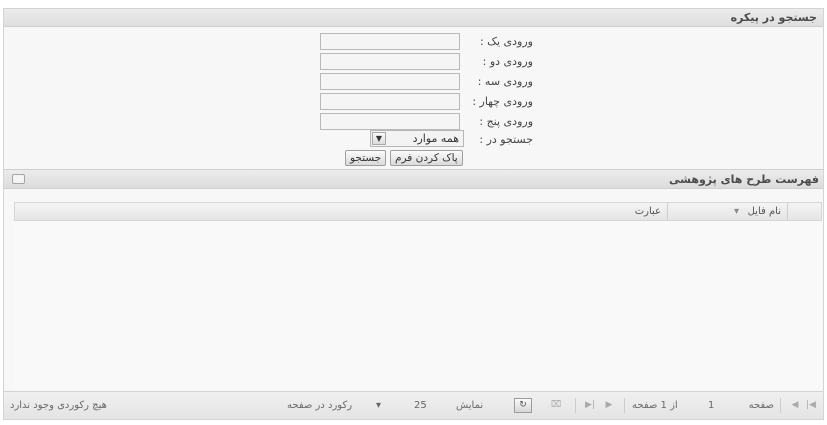 The height and width of the screenshot is (425, 827). What do you see at coordinates (711, 405) in the screenshot?
I see `page-number-input: 1` at bounding box center [711, 405].